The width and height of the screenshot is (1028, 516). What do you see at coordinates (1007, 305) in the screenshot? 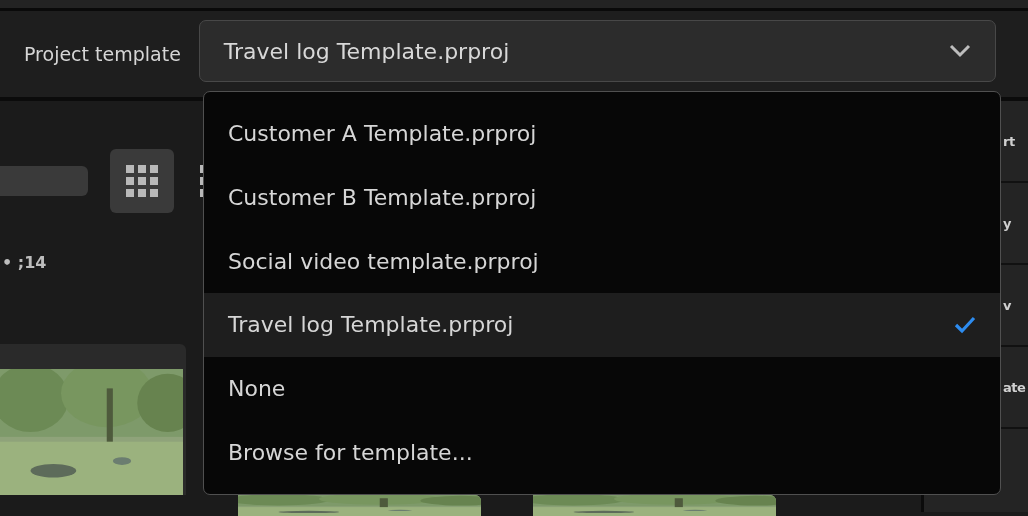
I see `panel-text: v` at bounding box center [1007, 305].